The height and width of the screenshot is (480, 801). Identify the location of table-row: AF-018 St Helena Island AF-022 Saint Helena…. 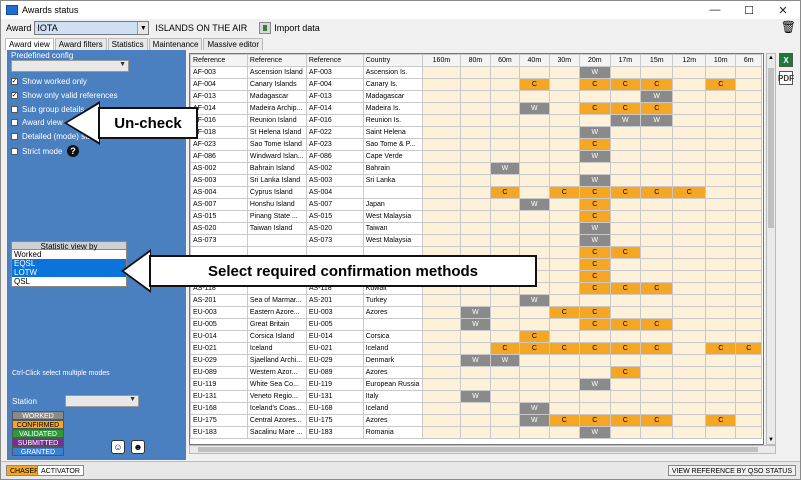
(476, 132).